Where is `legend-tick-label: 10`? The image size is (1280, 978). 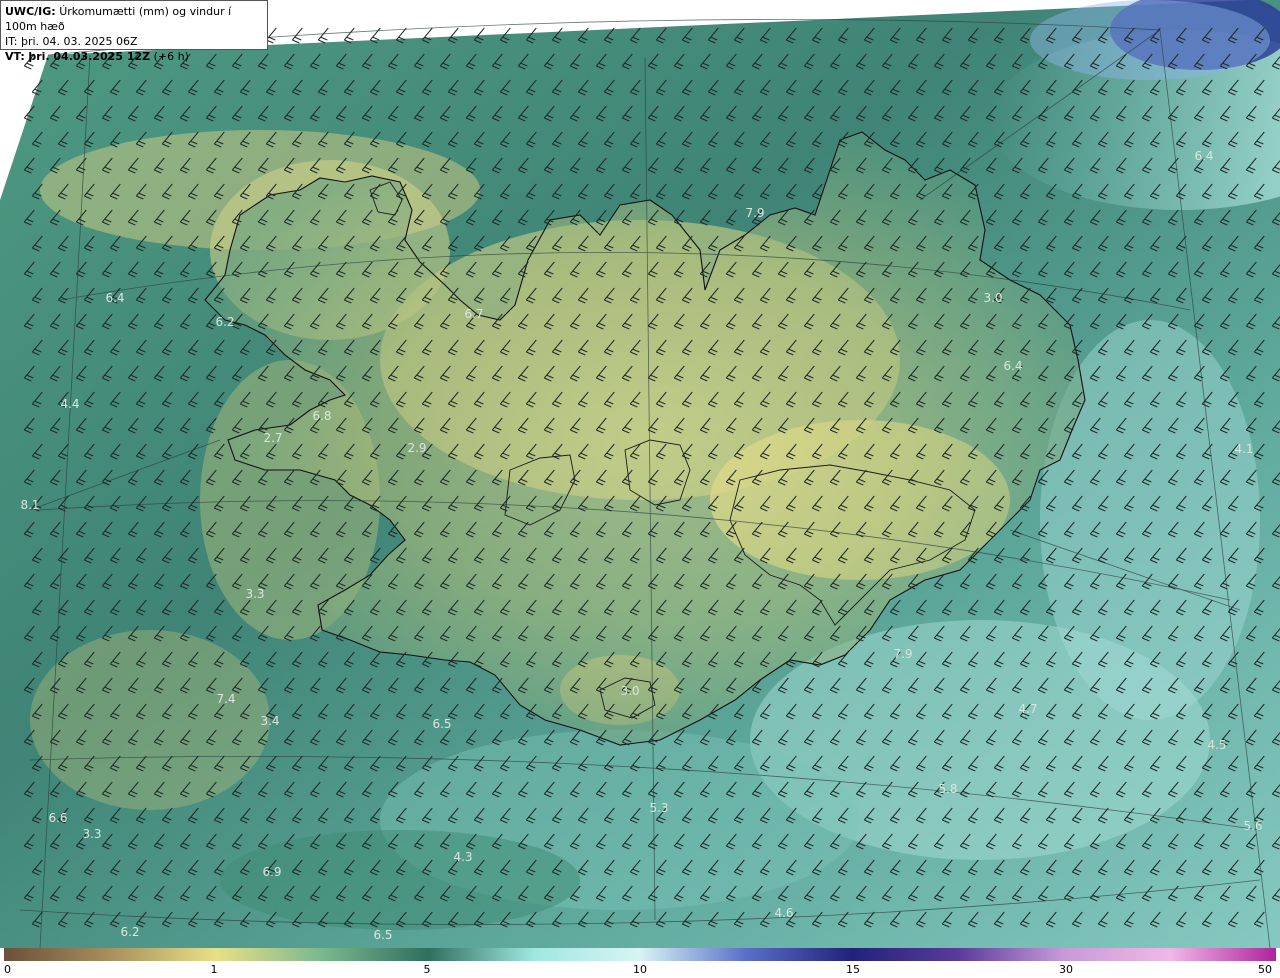
legend-tick-label: 10 is located at coordinates (640, 969).